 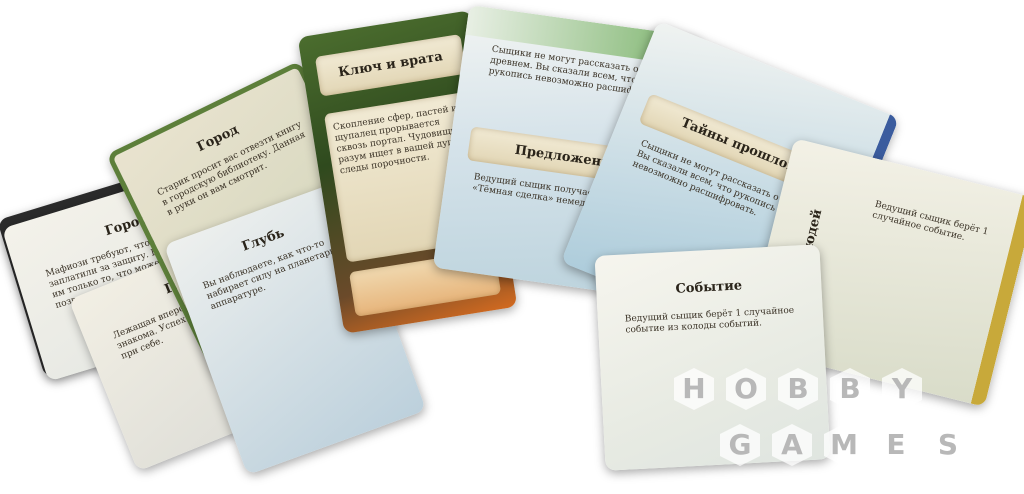 What do you see at coordinates (693, 388) in the screenshot?
I see `watermark-letter: H` at bounding box center [693, 388].